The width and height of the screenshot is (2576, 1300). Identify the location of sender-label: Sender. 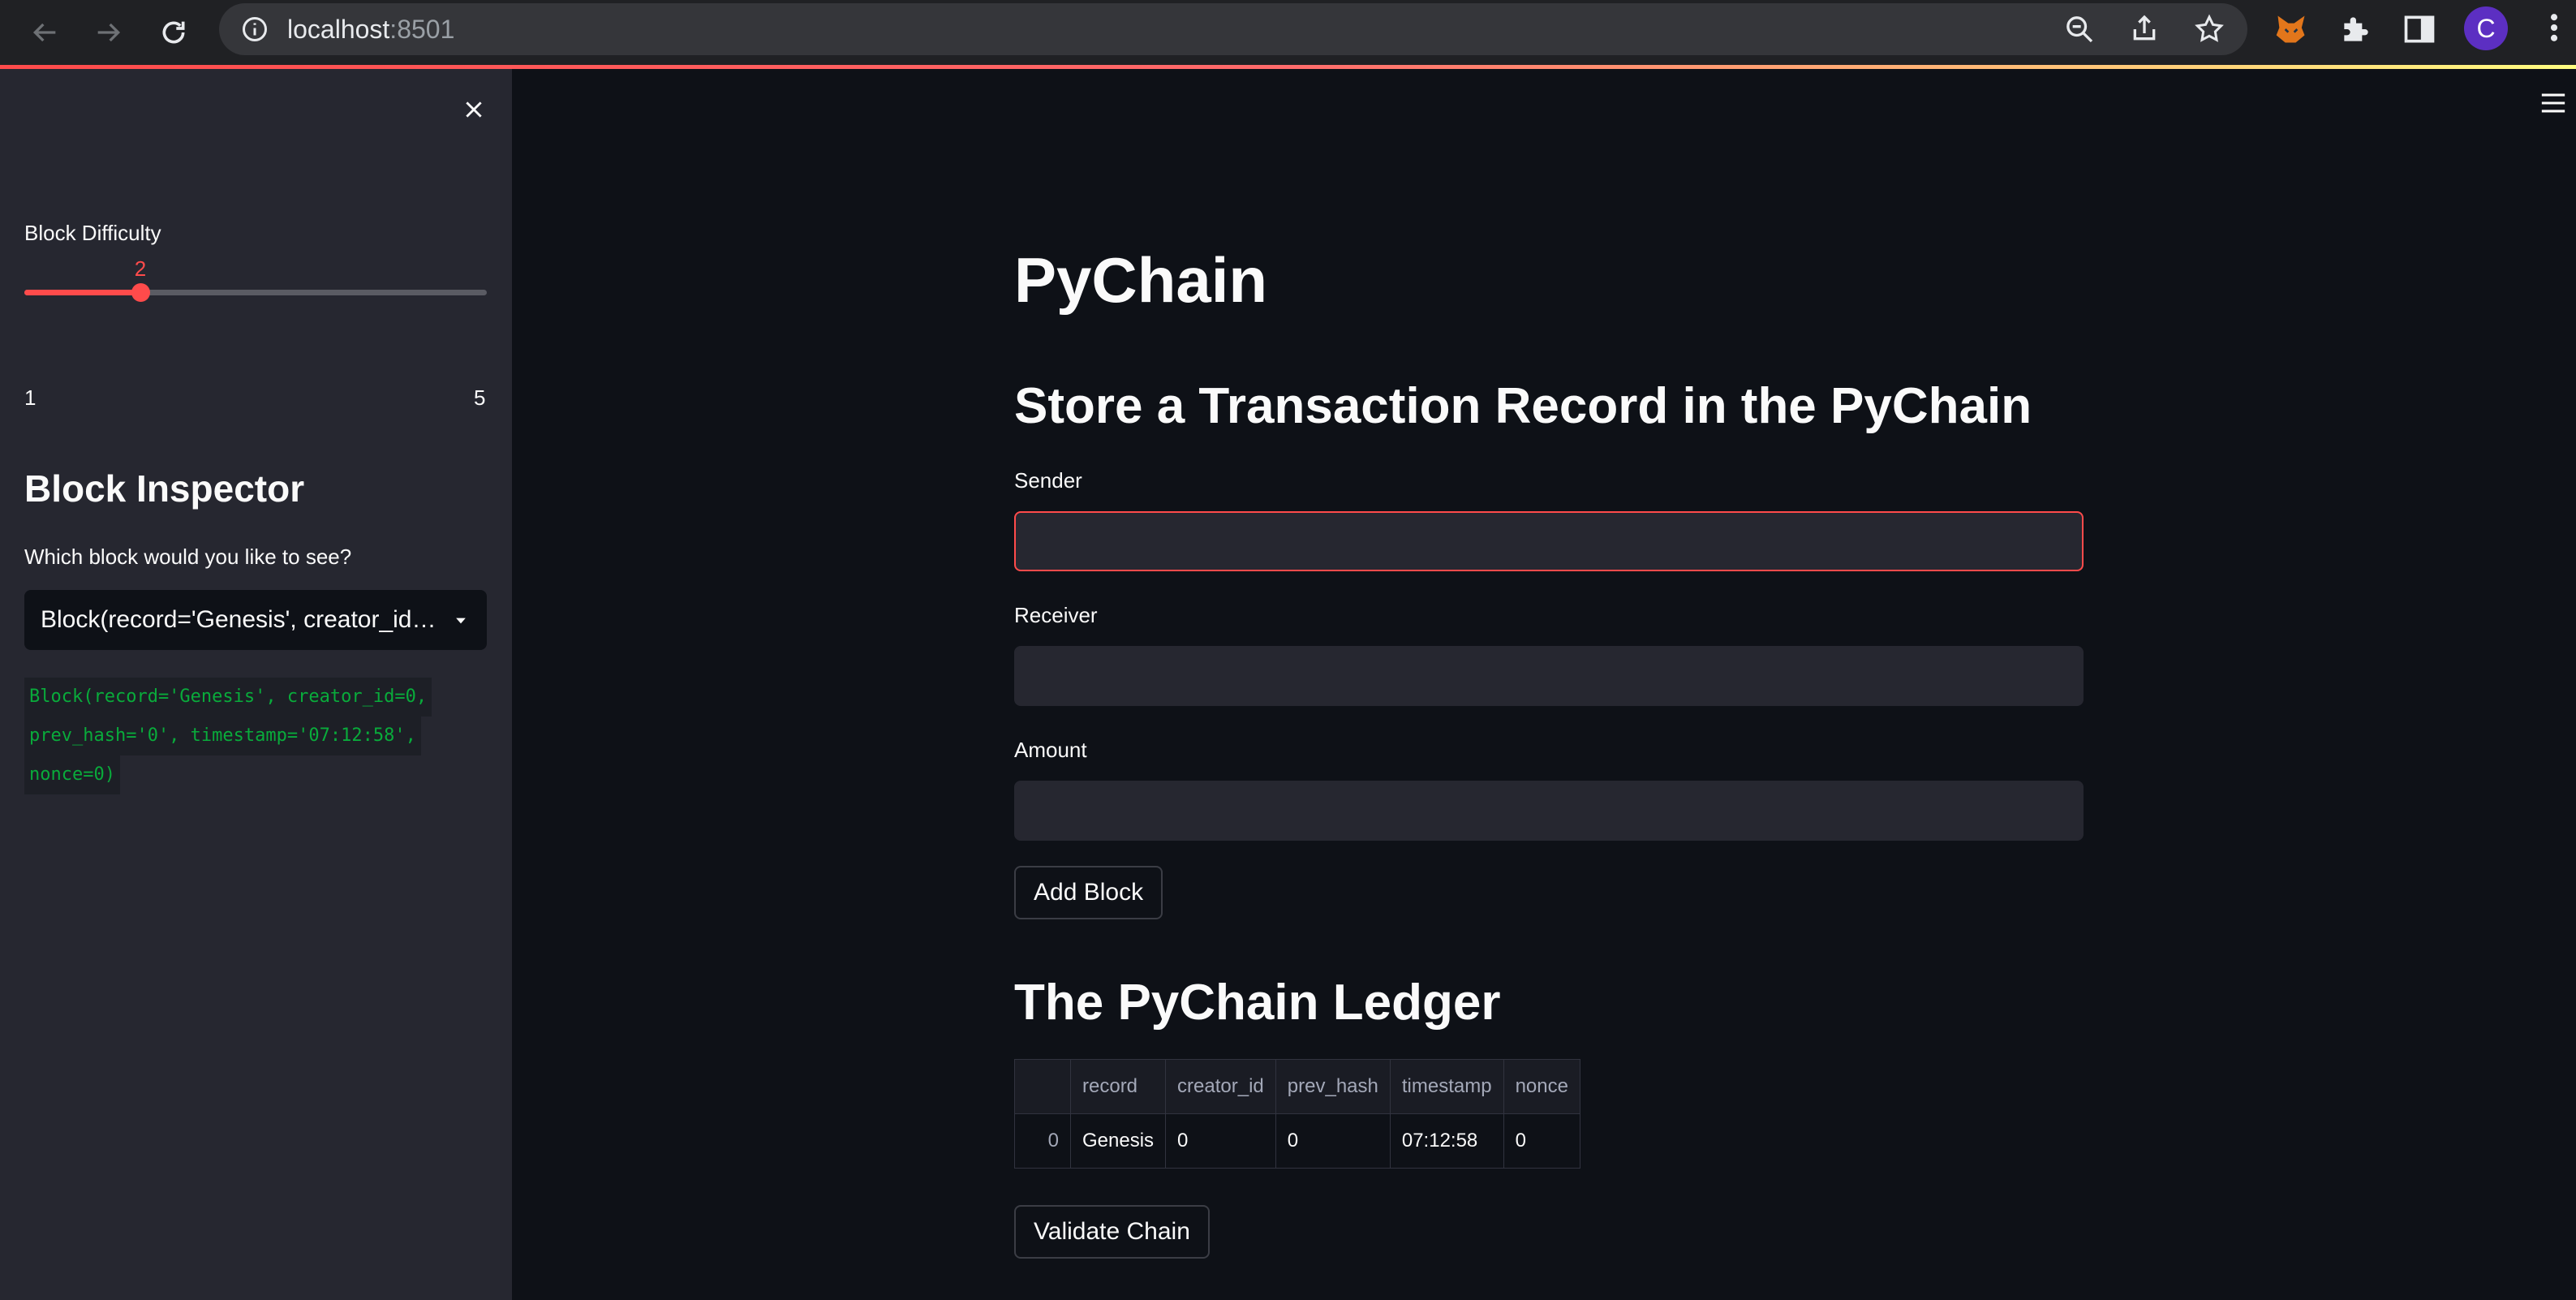
(1048, 481).